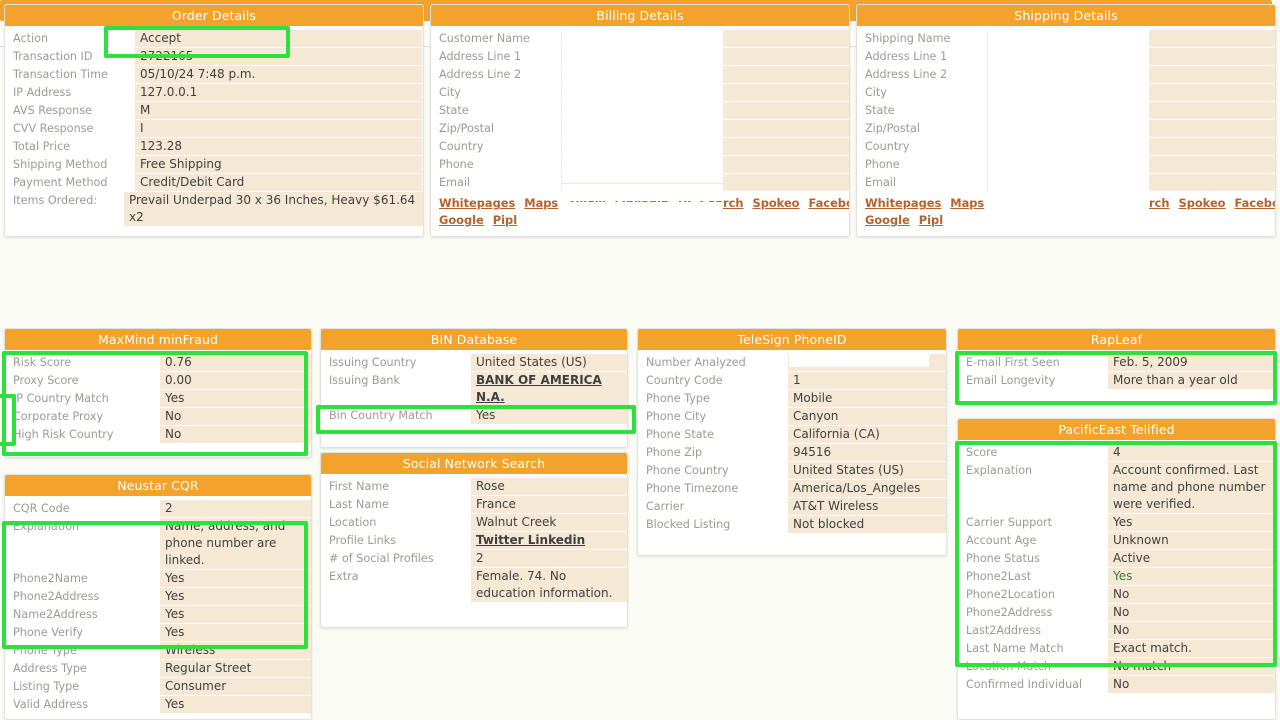 The height and width of the screenshot is (720, 1280). What do you see at coordinates (867, 380) in the screenshot?
I see `telesign-value-country-code: 1` at bounding box center [867, 380].